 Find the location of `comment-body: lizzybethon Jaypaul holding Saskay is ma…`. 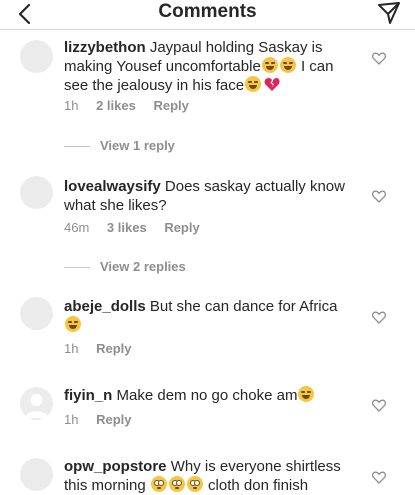

comment-body: lizzybethon Jaypaul holding Saskay is ma… is located at coordinates (209, 66).